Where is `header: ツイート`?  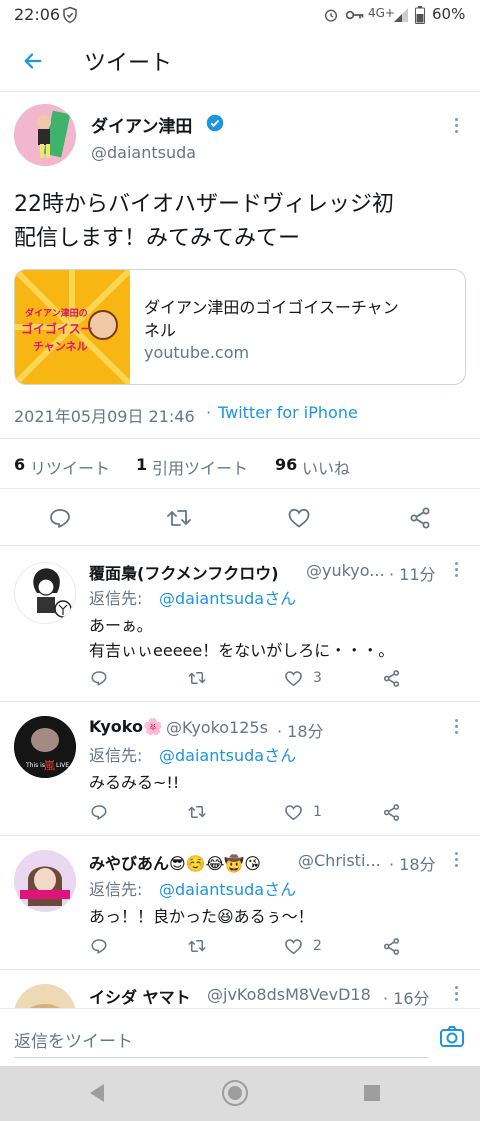 header: ツイート is located at coordinates (240, 61).